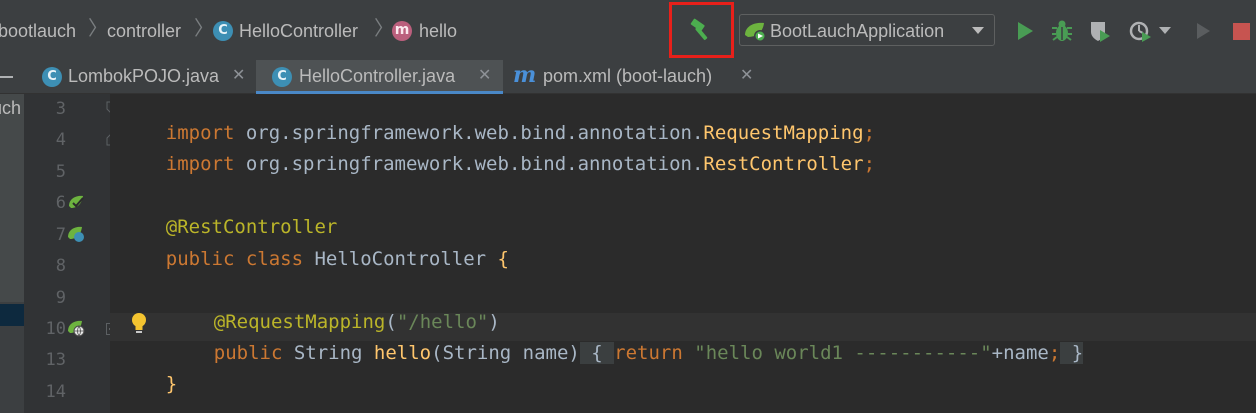  I want to click on project-panel-text: uch, so click(11, 108).